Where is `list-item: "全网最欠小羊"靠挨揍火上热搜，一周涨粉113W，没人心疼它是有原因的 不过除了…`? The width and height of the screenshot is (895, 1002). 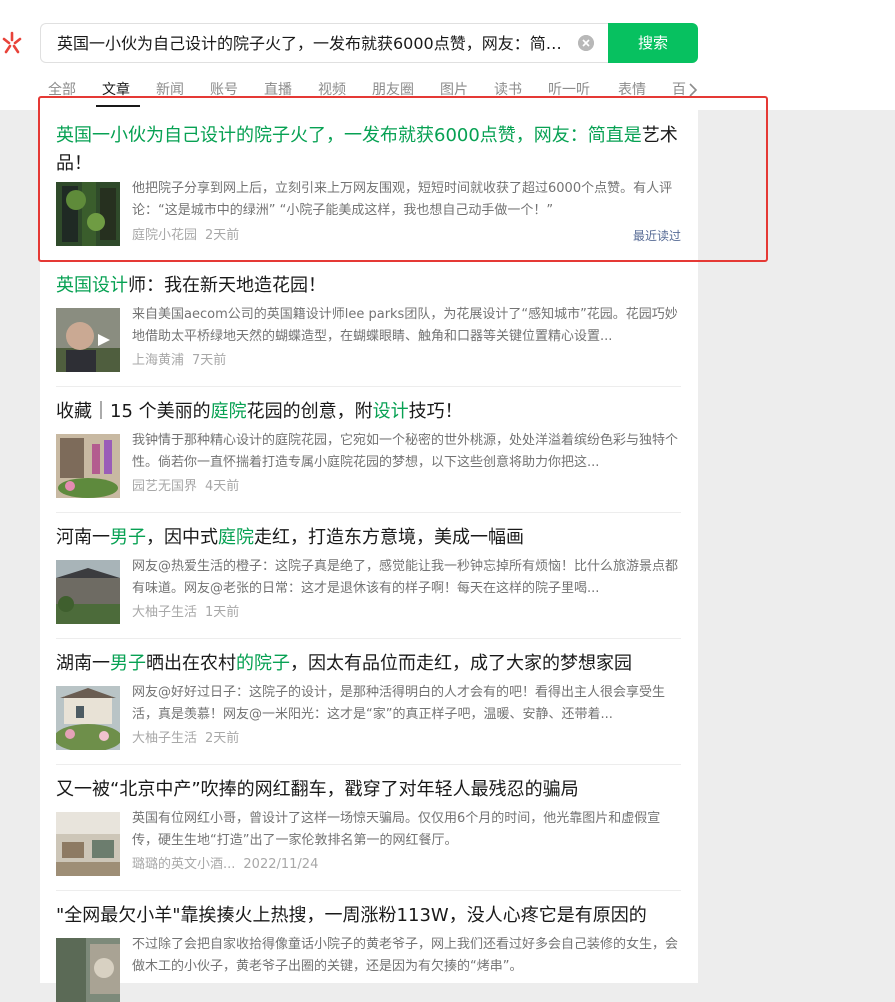 list-item: "全网最欠小羊"靠挨揍火上热搜，一周涨粉113W，没人心疼它是有原因的 不过除了… is located at coordinates (368, 952).